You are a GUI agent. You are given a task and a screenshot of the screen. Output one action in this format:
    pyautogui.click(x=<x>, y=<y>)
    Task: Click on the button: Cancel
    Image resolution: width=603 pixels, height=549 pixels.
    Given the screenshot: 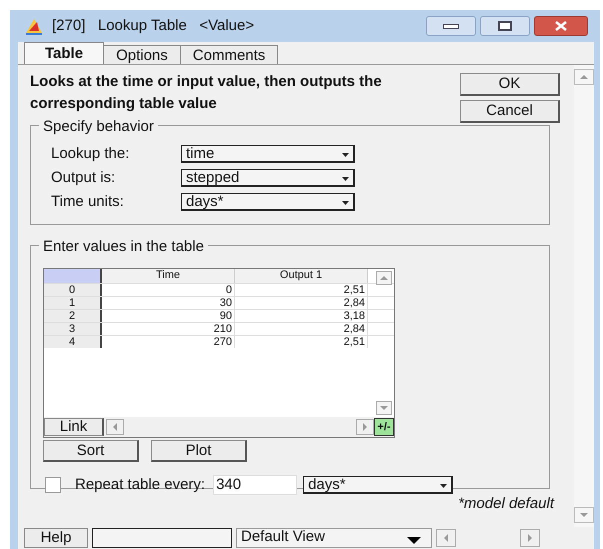 What is the action you would take?
    pyautogui.click(x=510, y=111)
    